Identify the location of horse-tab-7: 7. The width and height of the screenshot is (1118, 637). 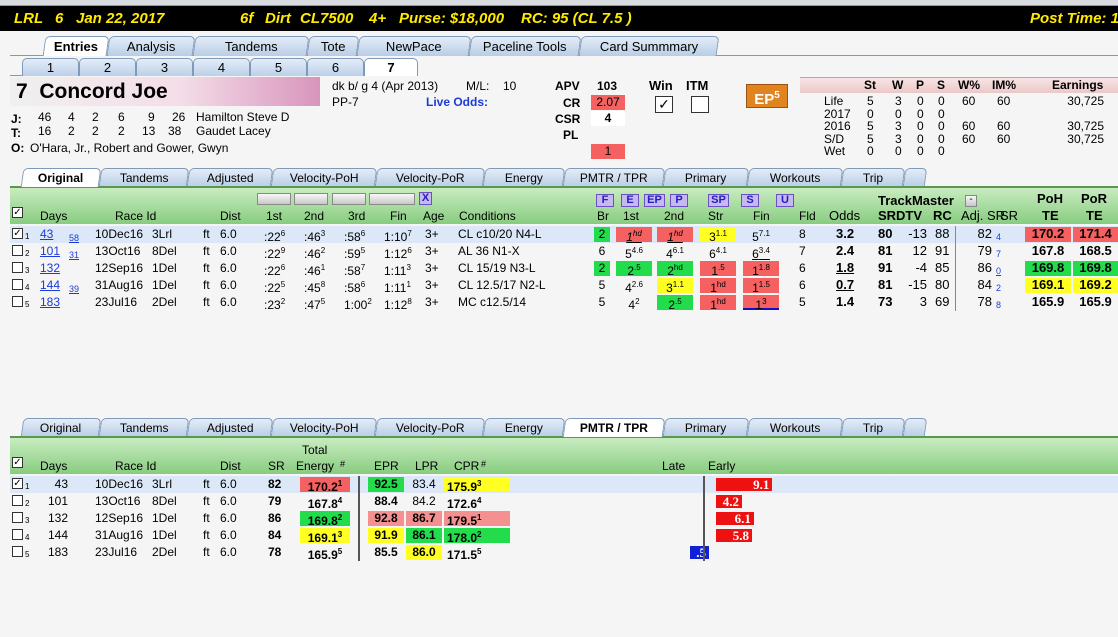
(391, 67).